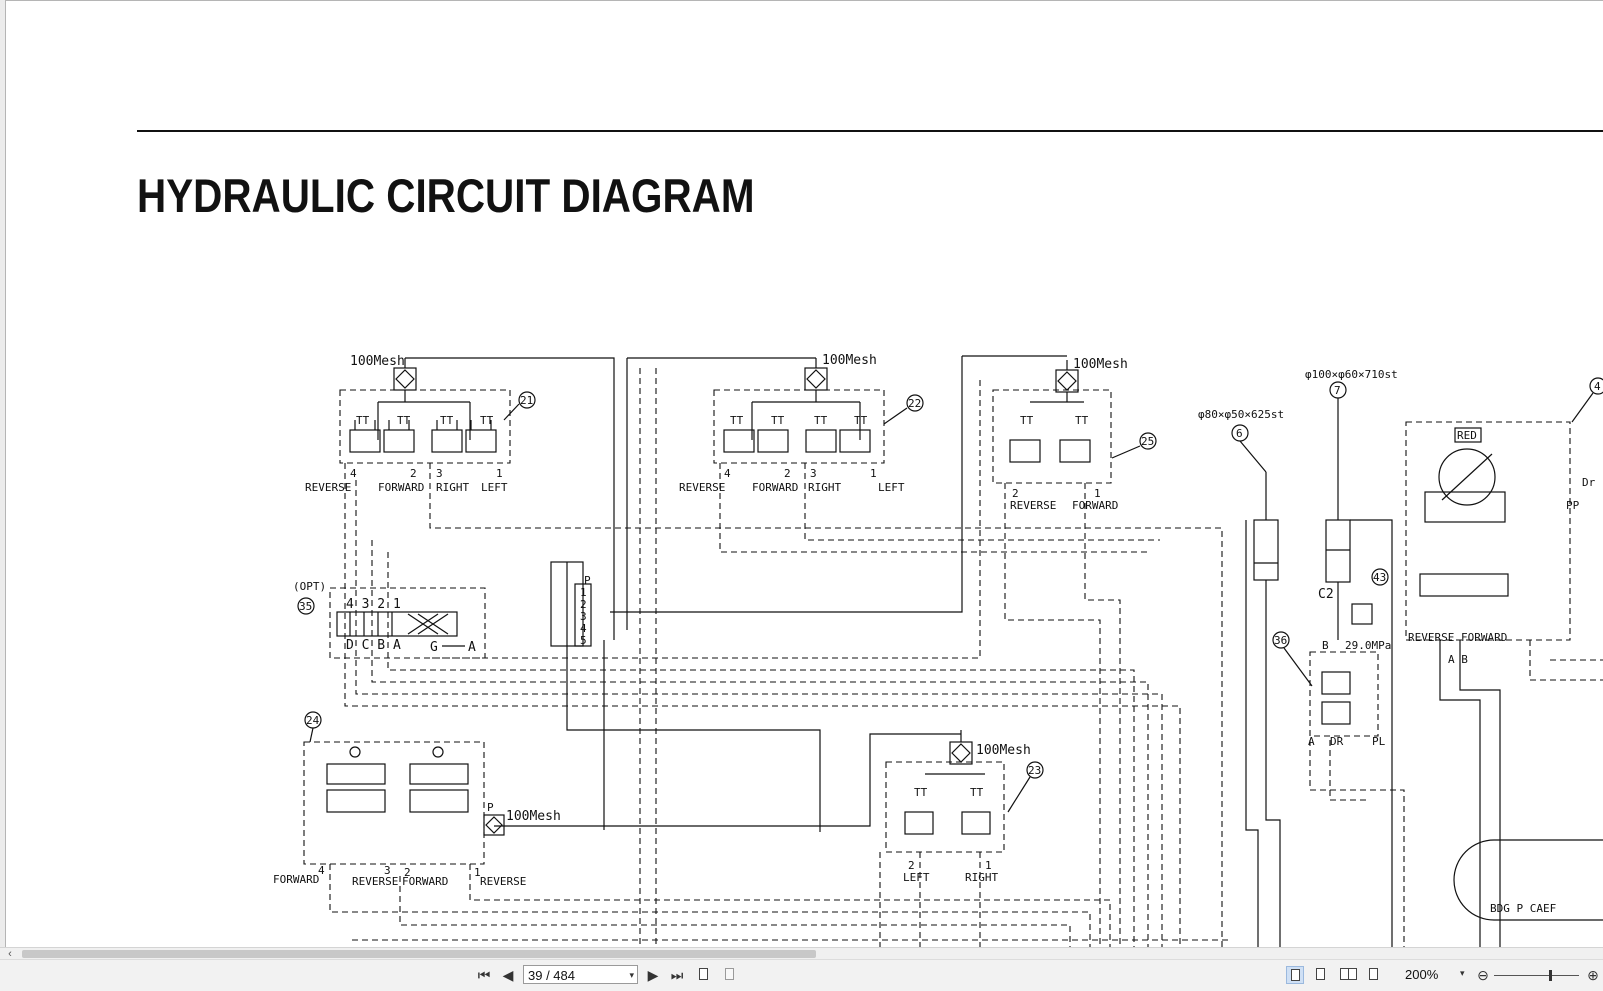 This screenshot has width=1603, height=991. I want to click on next-page-button: ▶, so click(653, 975).